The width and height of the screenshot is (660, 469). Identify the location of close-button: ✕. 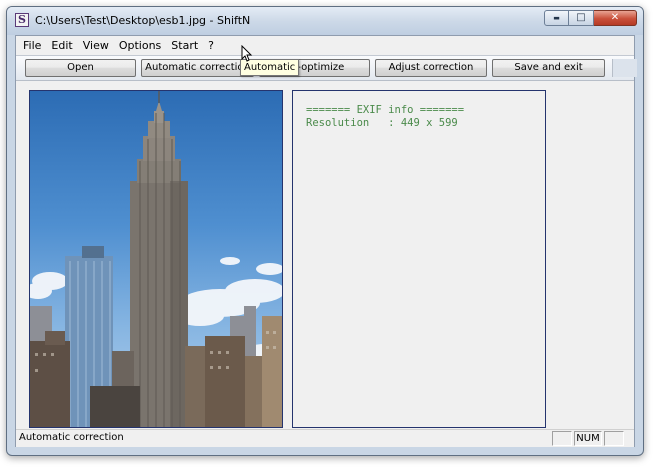
(615, 18).